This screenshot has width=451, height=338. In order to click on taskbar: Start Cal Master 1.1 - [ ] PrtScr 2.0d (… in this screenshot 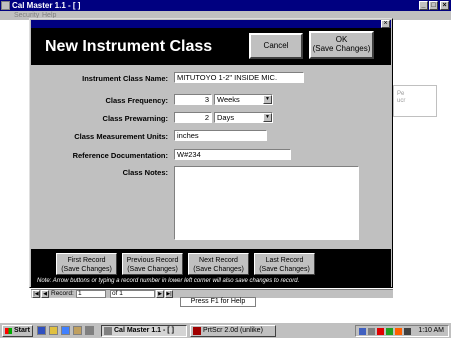, I will do `click(225, 330)`.